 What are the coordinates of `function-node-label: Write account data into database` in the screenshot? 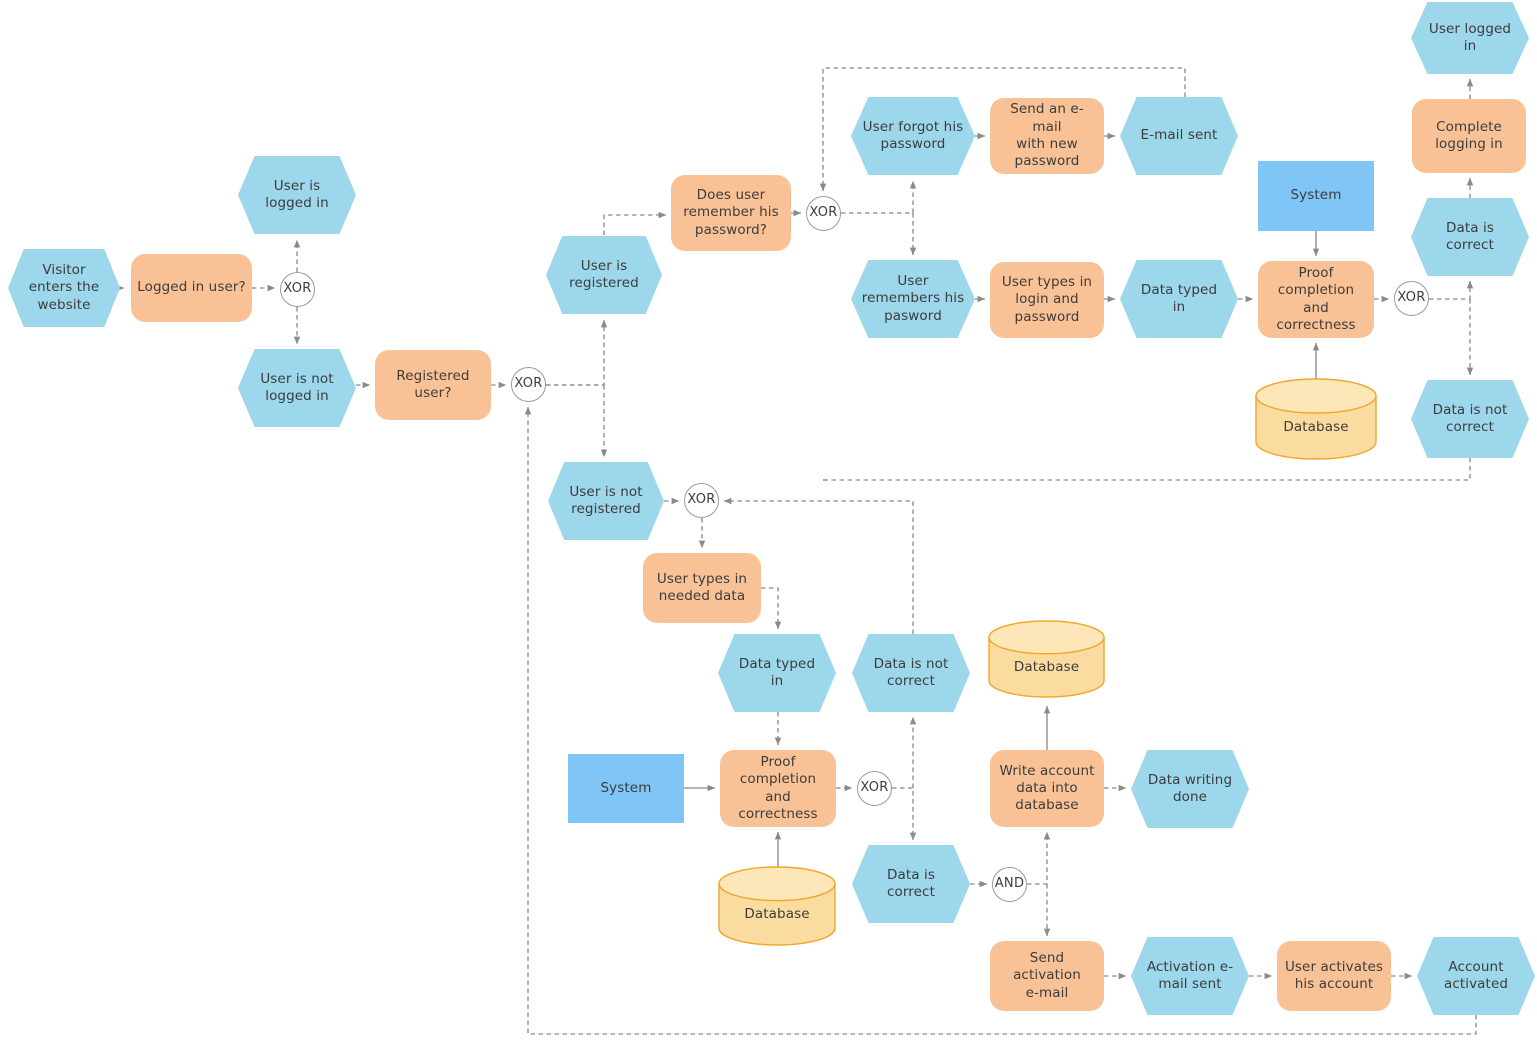 It's located at (1047, 788).